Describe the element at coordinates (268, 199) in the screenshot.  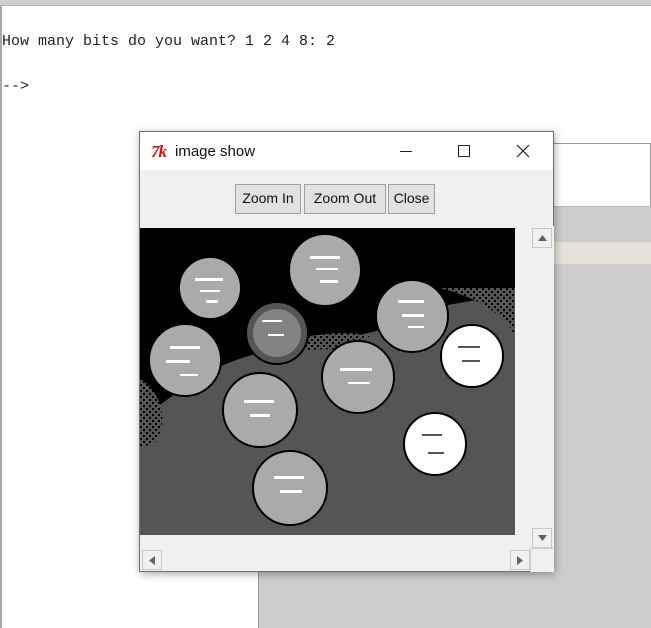
I see `zoom-in-button: Zoom In` at that location.